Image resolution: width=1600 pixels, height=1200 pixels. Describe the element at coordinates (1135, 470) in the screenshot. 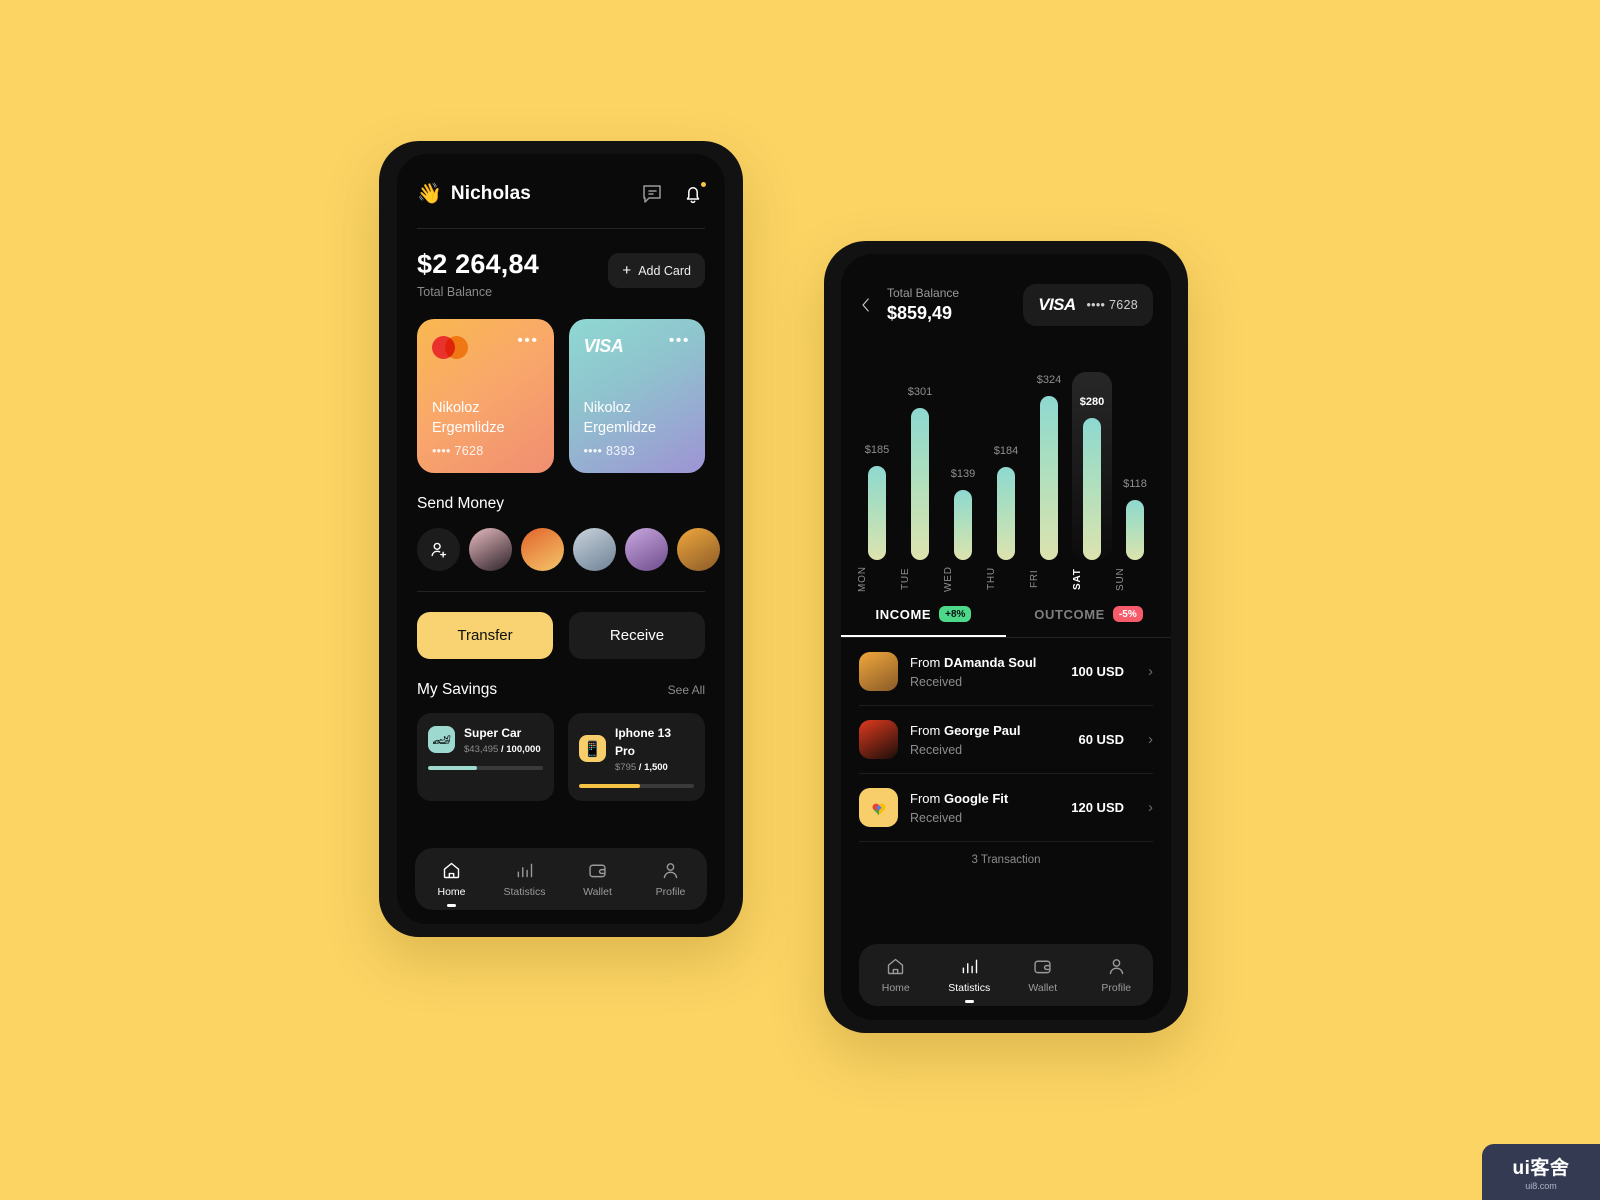

I see `bar-column-sun: $118 SUN` at that location.